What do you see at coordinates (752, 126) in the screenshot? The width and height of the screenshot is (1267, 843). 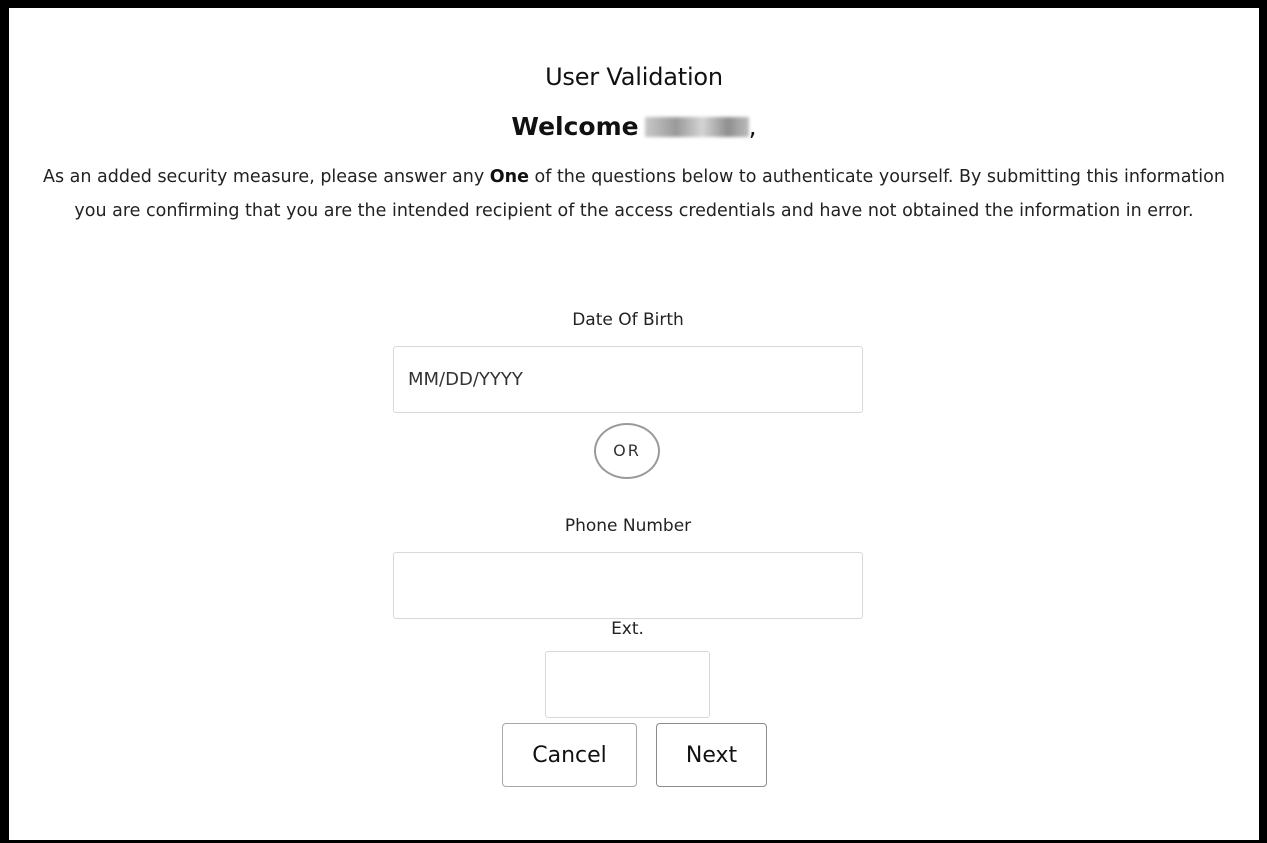 I see `welcome-comma: ,` at bounding box center [752, 126].